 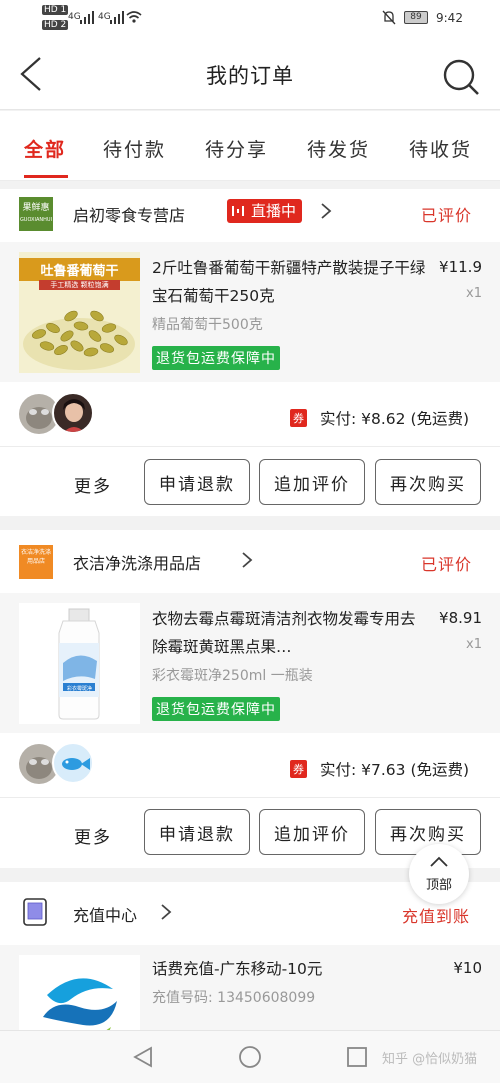 I want to click on system-nav-bar: 知乎 @恰似奶猫, so click(x=250, y=1056).